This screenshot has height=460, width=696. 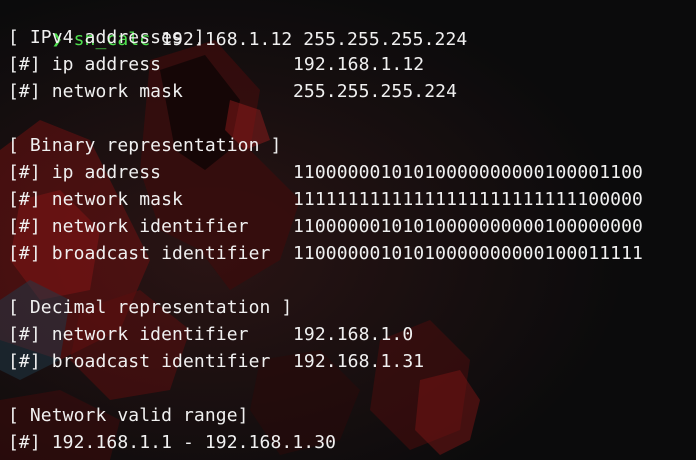 I want to click on row-value: 255.255.255.224, so click(x=375, y=91).